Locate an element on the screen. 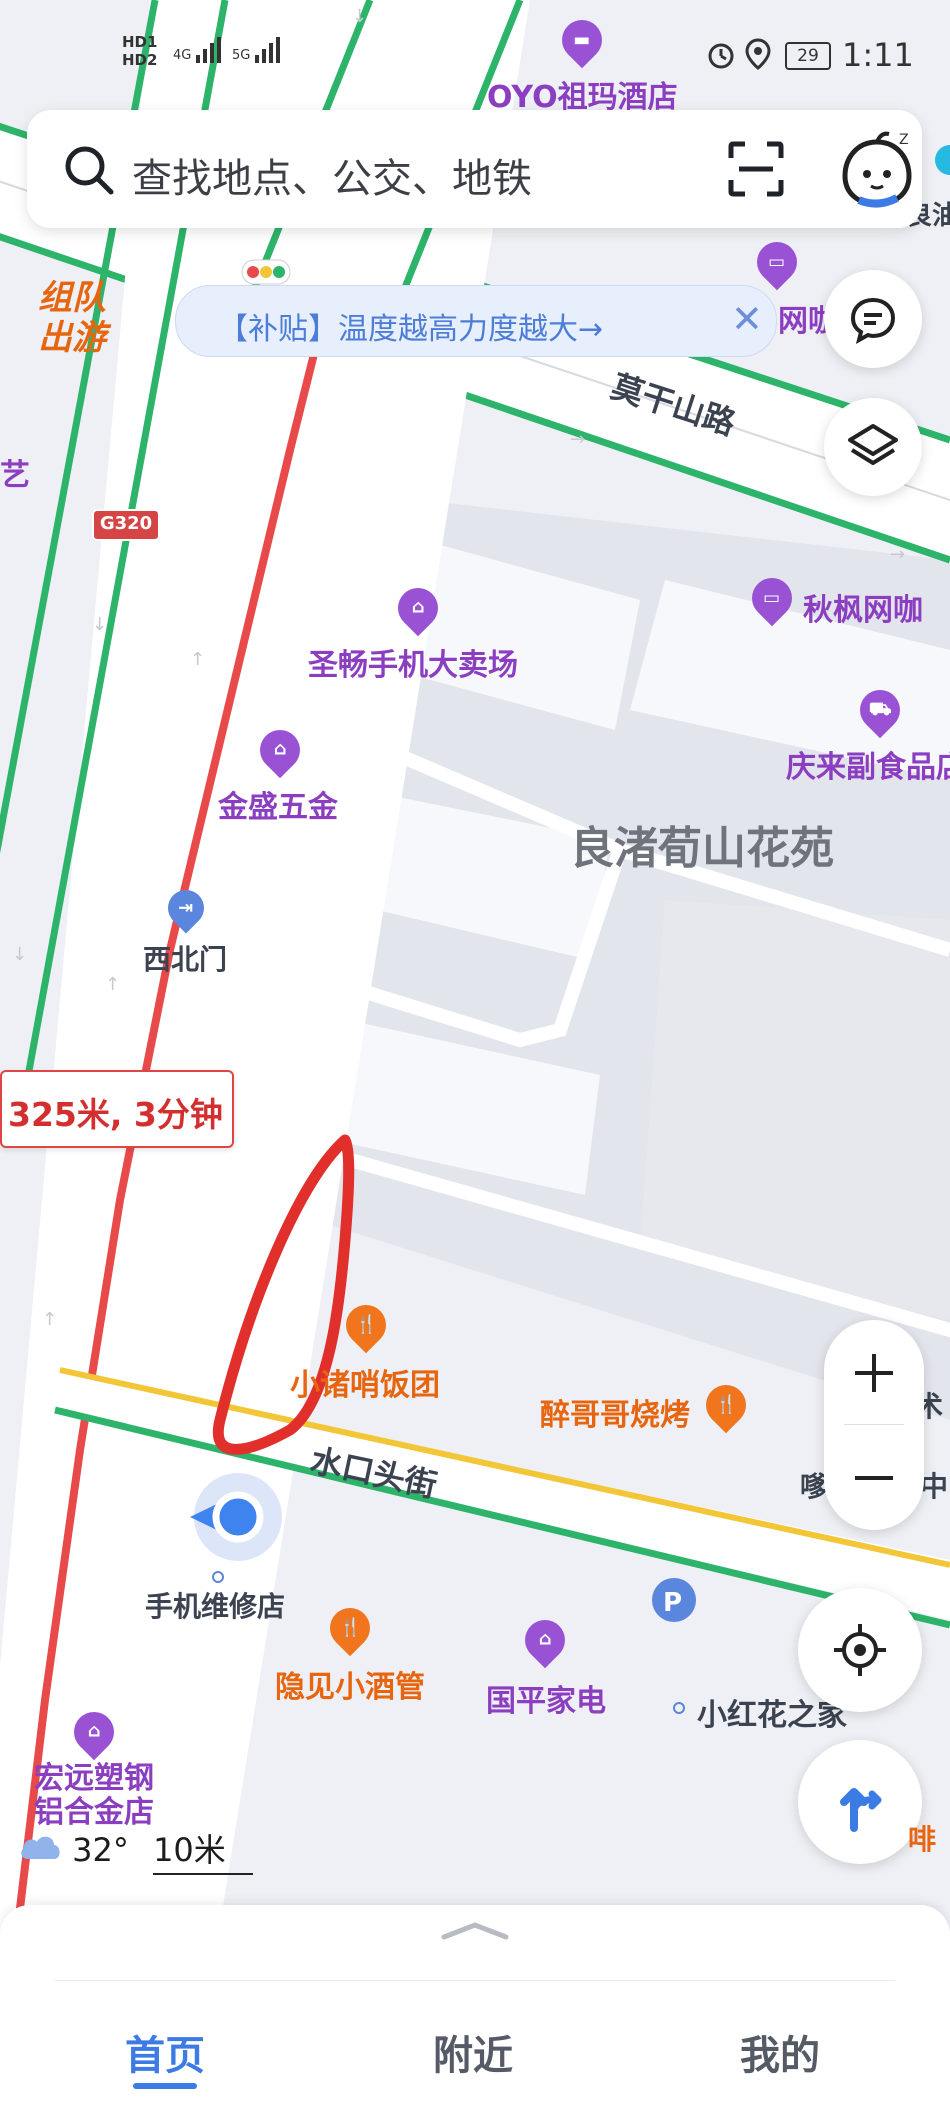  signal1-label: 4G is located at coordinates (182, 55).